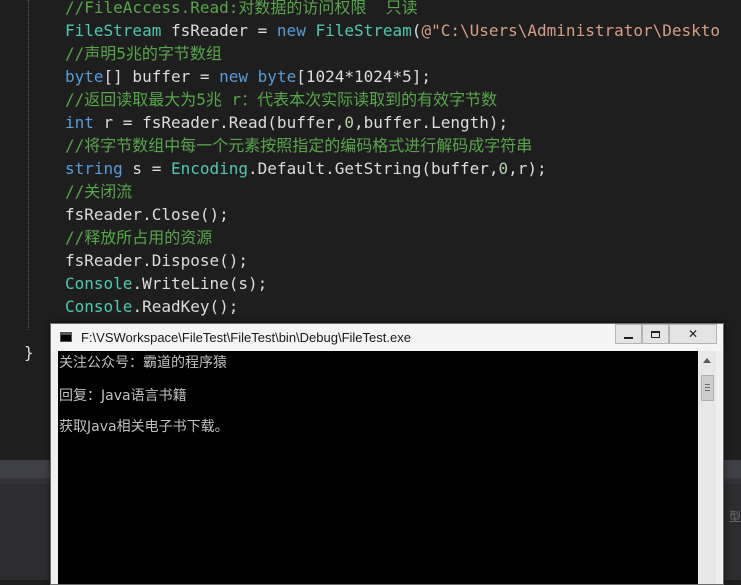 Image resolution: width=741 pixels, height=585 pixels. What do you see at coordinates (66, 337) in the screenshot?
I see `console-app-icon` at bounding box center [66, 337].